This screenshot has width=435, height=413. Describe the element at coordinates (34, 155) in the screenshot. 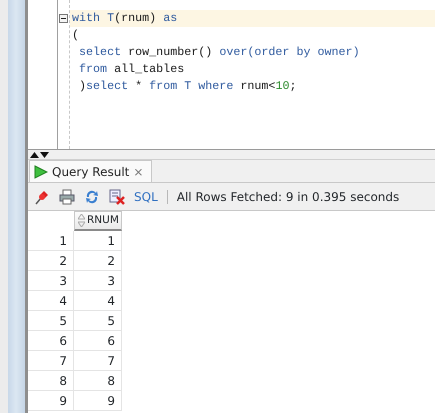

I see `expand-up-icon` at that location.